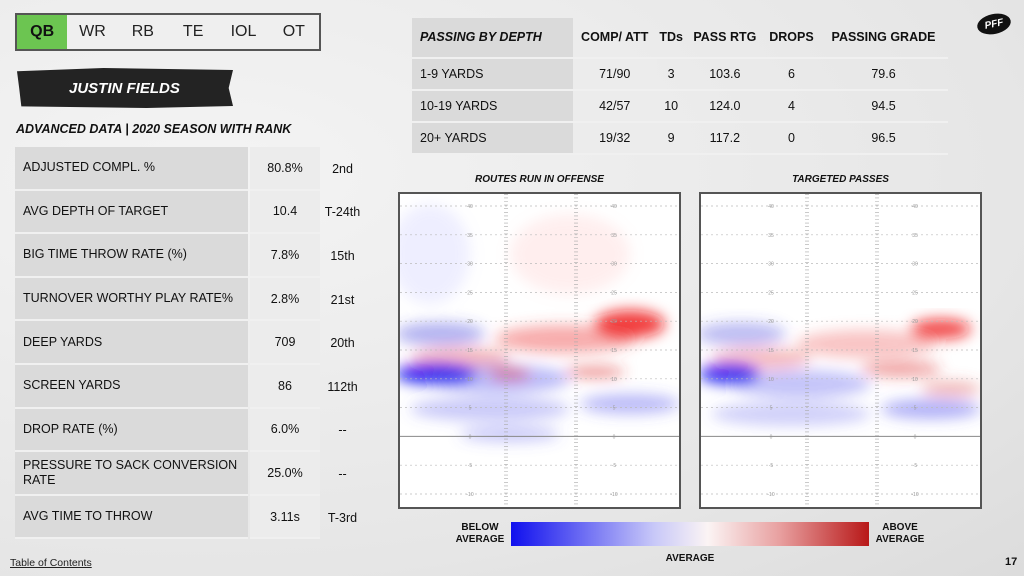  Describe the element at coordinates (131, 517) in the screenshot. I see `stat-label: AVG TIME TO THROW` at that location.